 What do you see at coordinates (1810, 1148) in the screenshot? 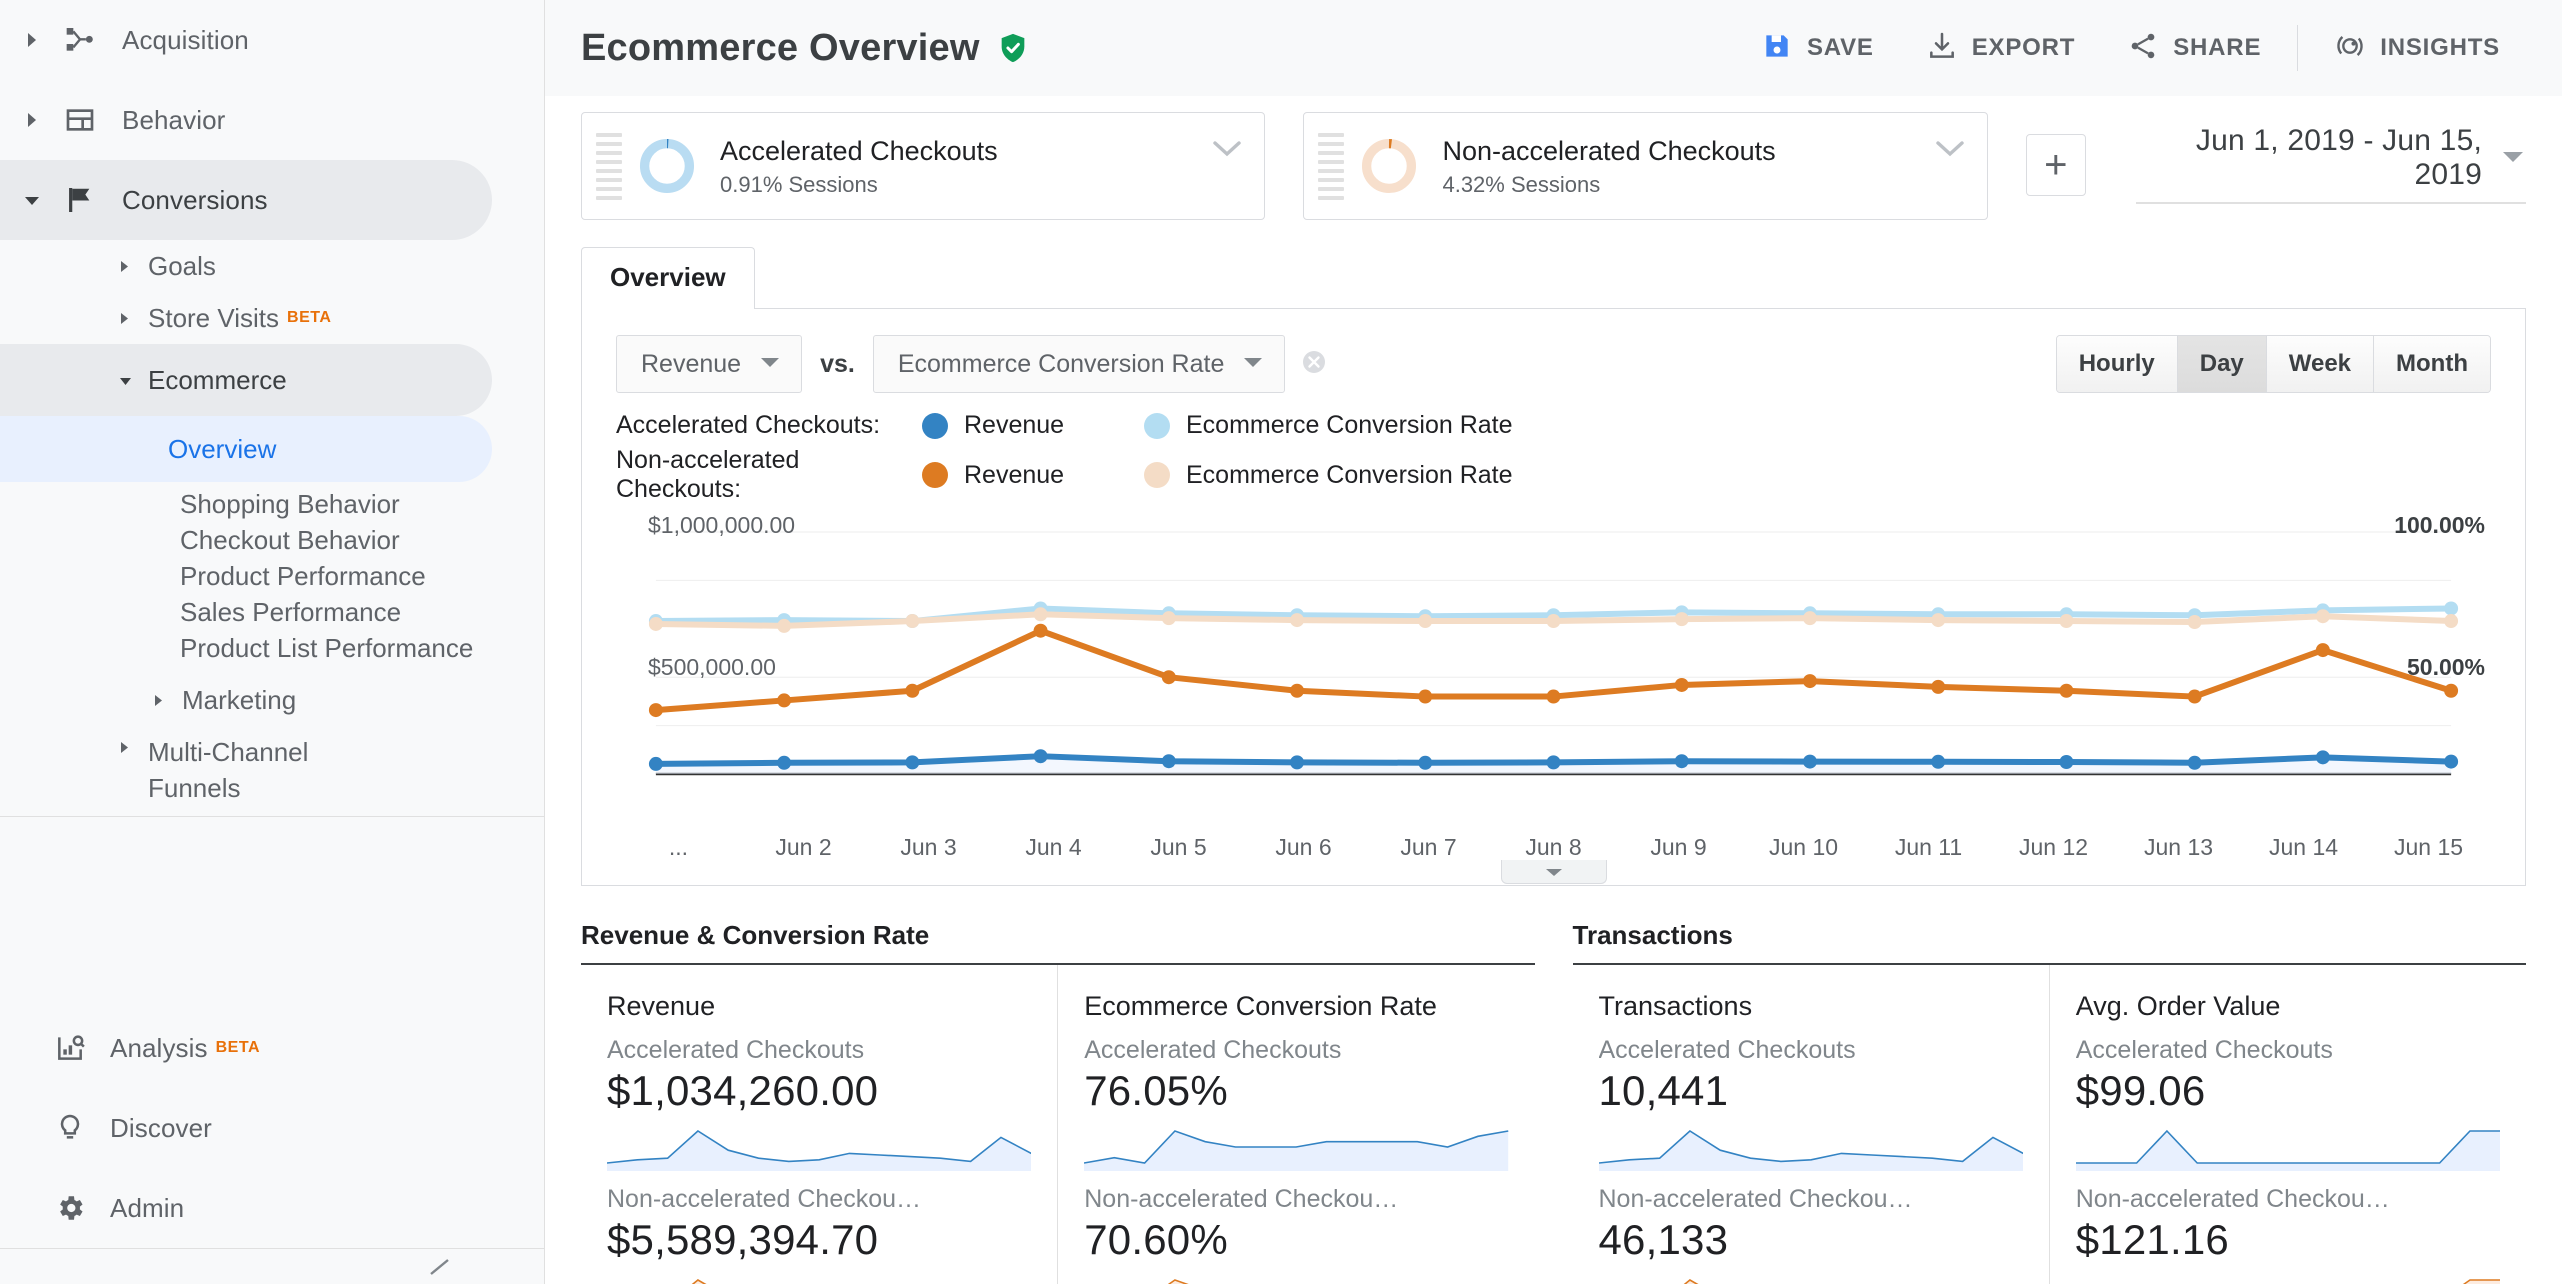
I see `sparkline` at bounding box center [1810, 1148].